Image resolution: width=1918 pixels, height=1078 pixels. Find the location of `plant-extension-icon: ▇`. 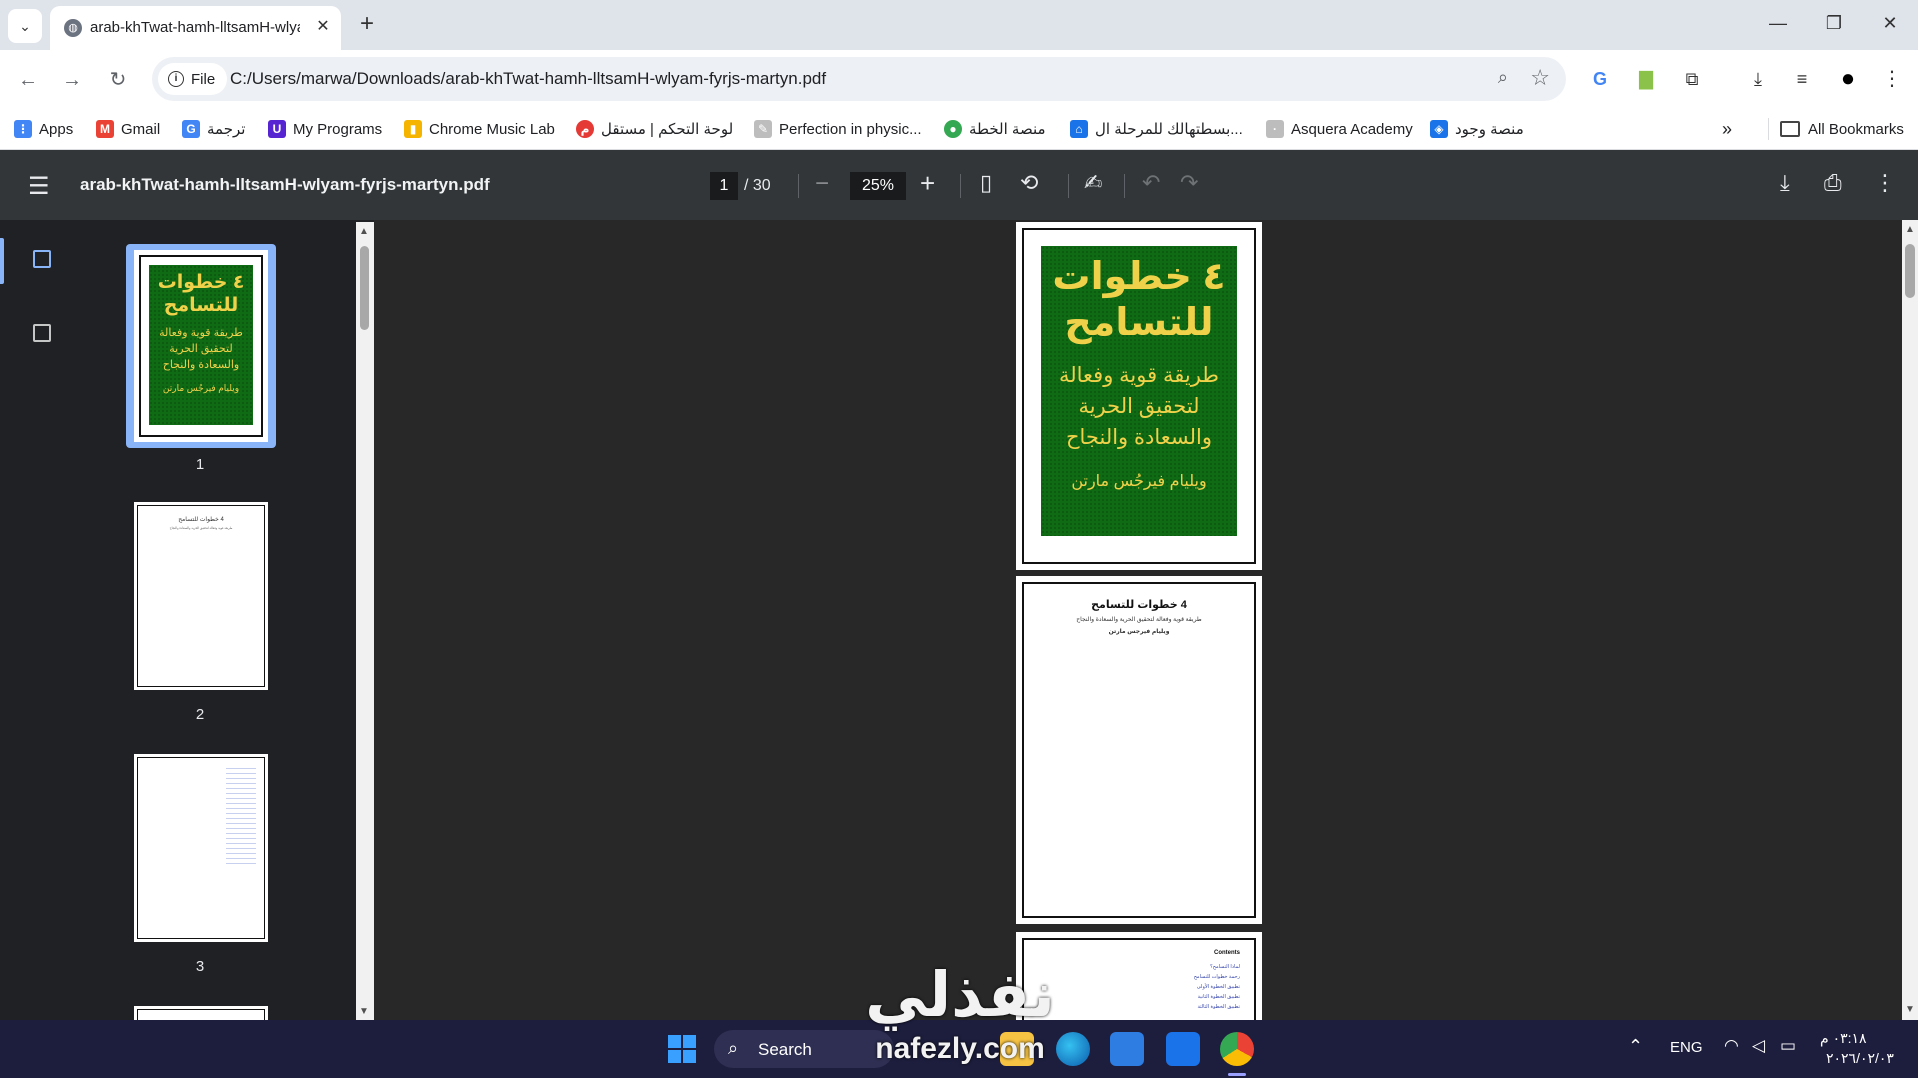

plant-extension-icon: ▇ is located at coordinates (1646, 79).